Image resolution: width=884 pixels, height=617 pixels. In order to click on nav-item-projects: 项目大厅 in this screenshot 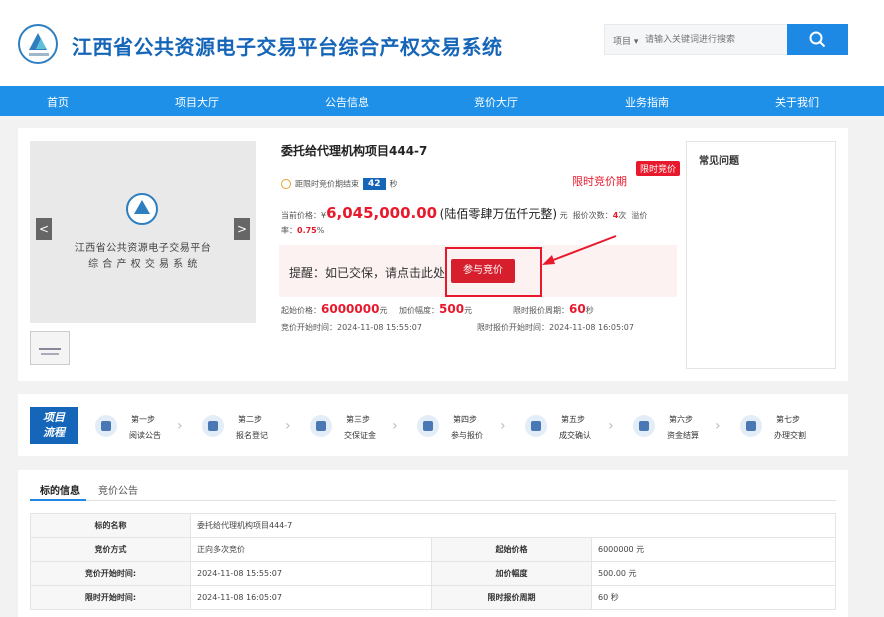, I will do `click(197, 102)`.